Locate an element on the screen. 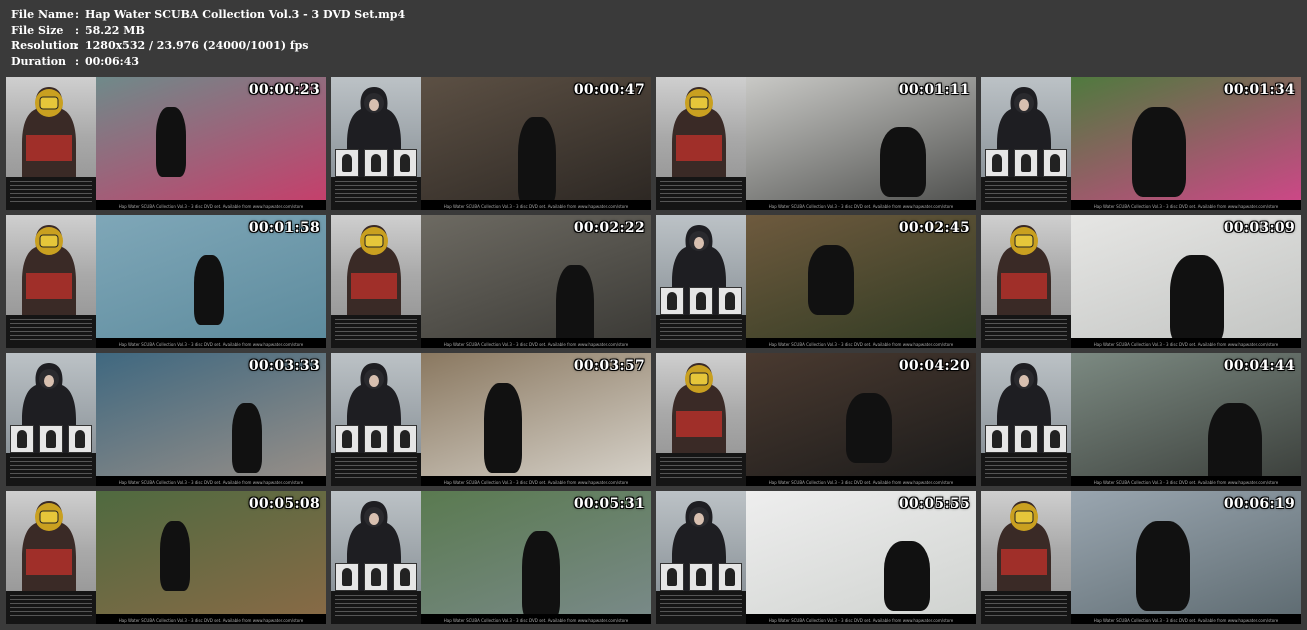  info-value: 58.22 MB is located at coordinates (115, 30).